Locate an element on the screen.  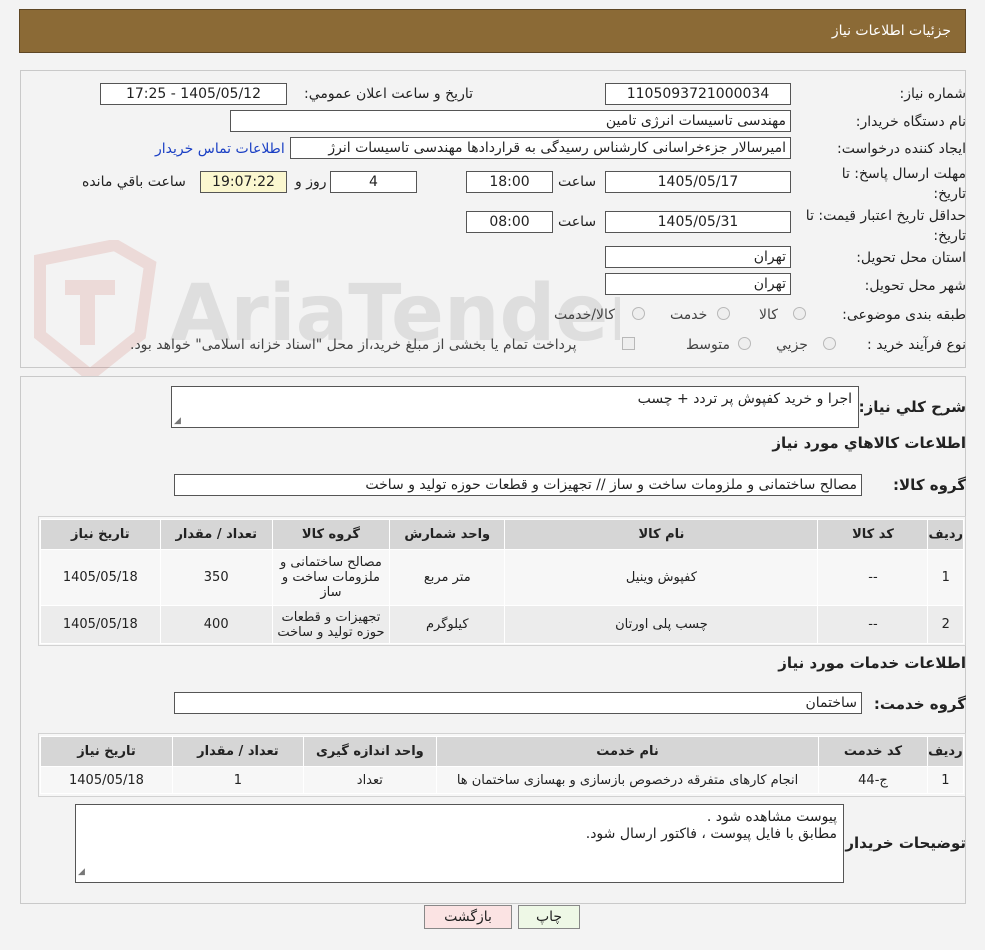
process-medium-label: متوسط is located at coordinates (708, 345).